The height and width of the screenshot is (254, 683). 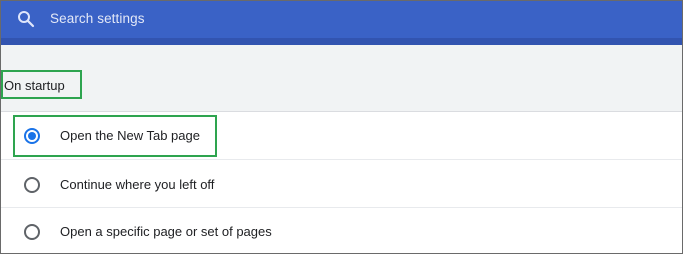 What do you see at coordinates (97, 18) in the screenshot?
I see `search-input: Search settings` at bounding box center [97, 18].